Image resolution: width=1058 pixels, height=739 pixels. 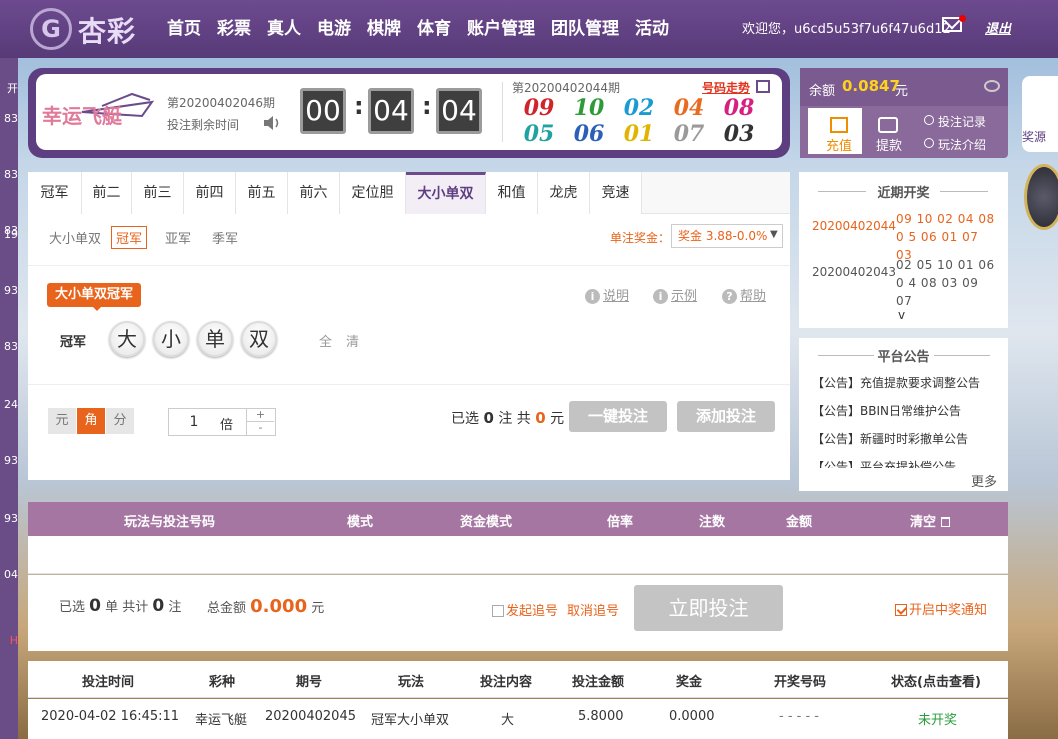 I want to click on option-big: 大, so click(x=127, y=339).